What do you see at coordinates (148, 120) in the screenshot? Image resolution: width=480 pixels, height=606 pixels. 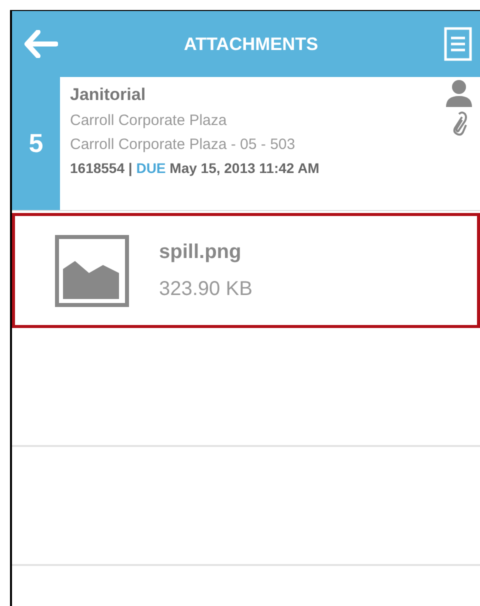 I see `order-location: Carroll Corporate Plaza` at bounding box center [148, 120].